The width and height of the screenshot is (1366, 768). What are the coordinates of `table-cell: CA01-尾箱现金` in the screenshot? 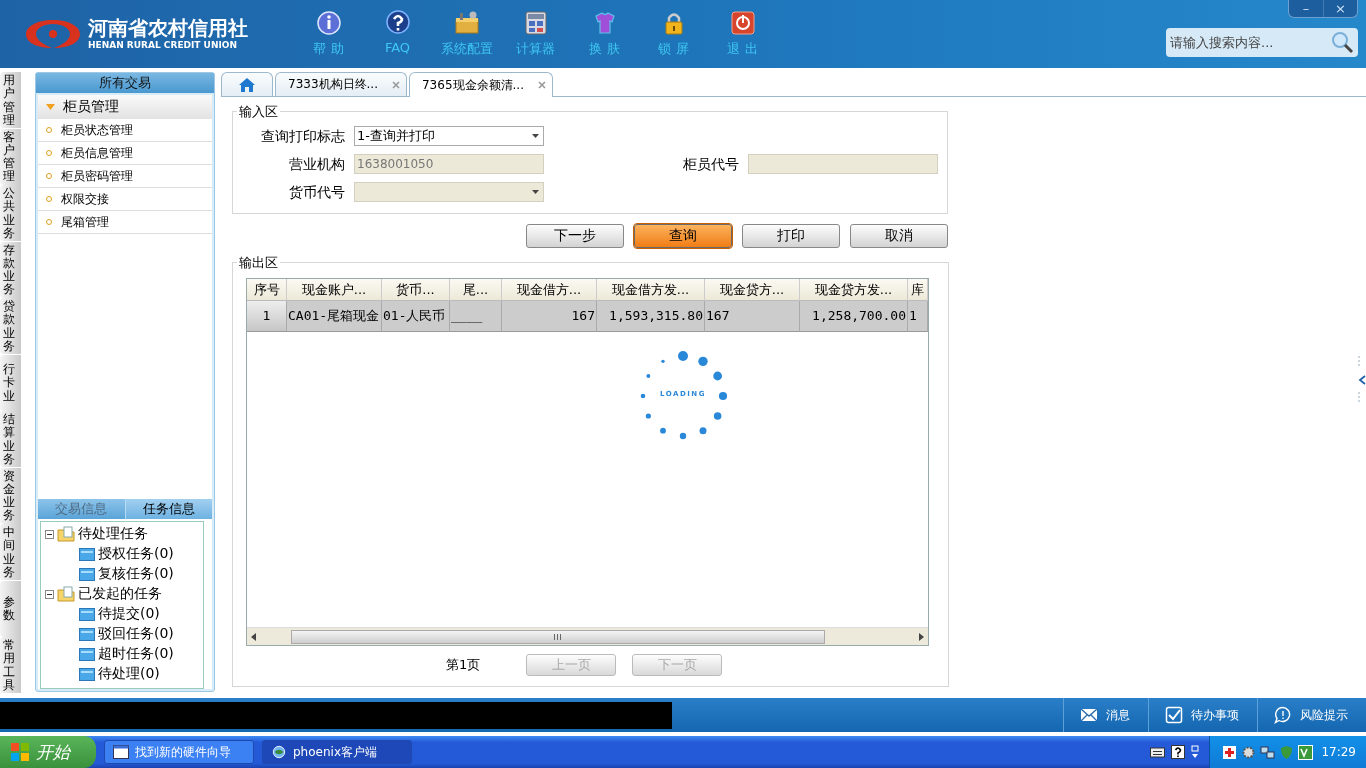 It's located at (334, 316).